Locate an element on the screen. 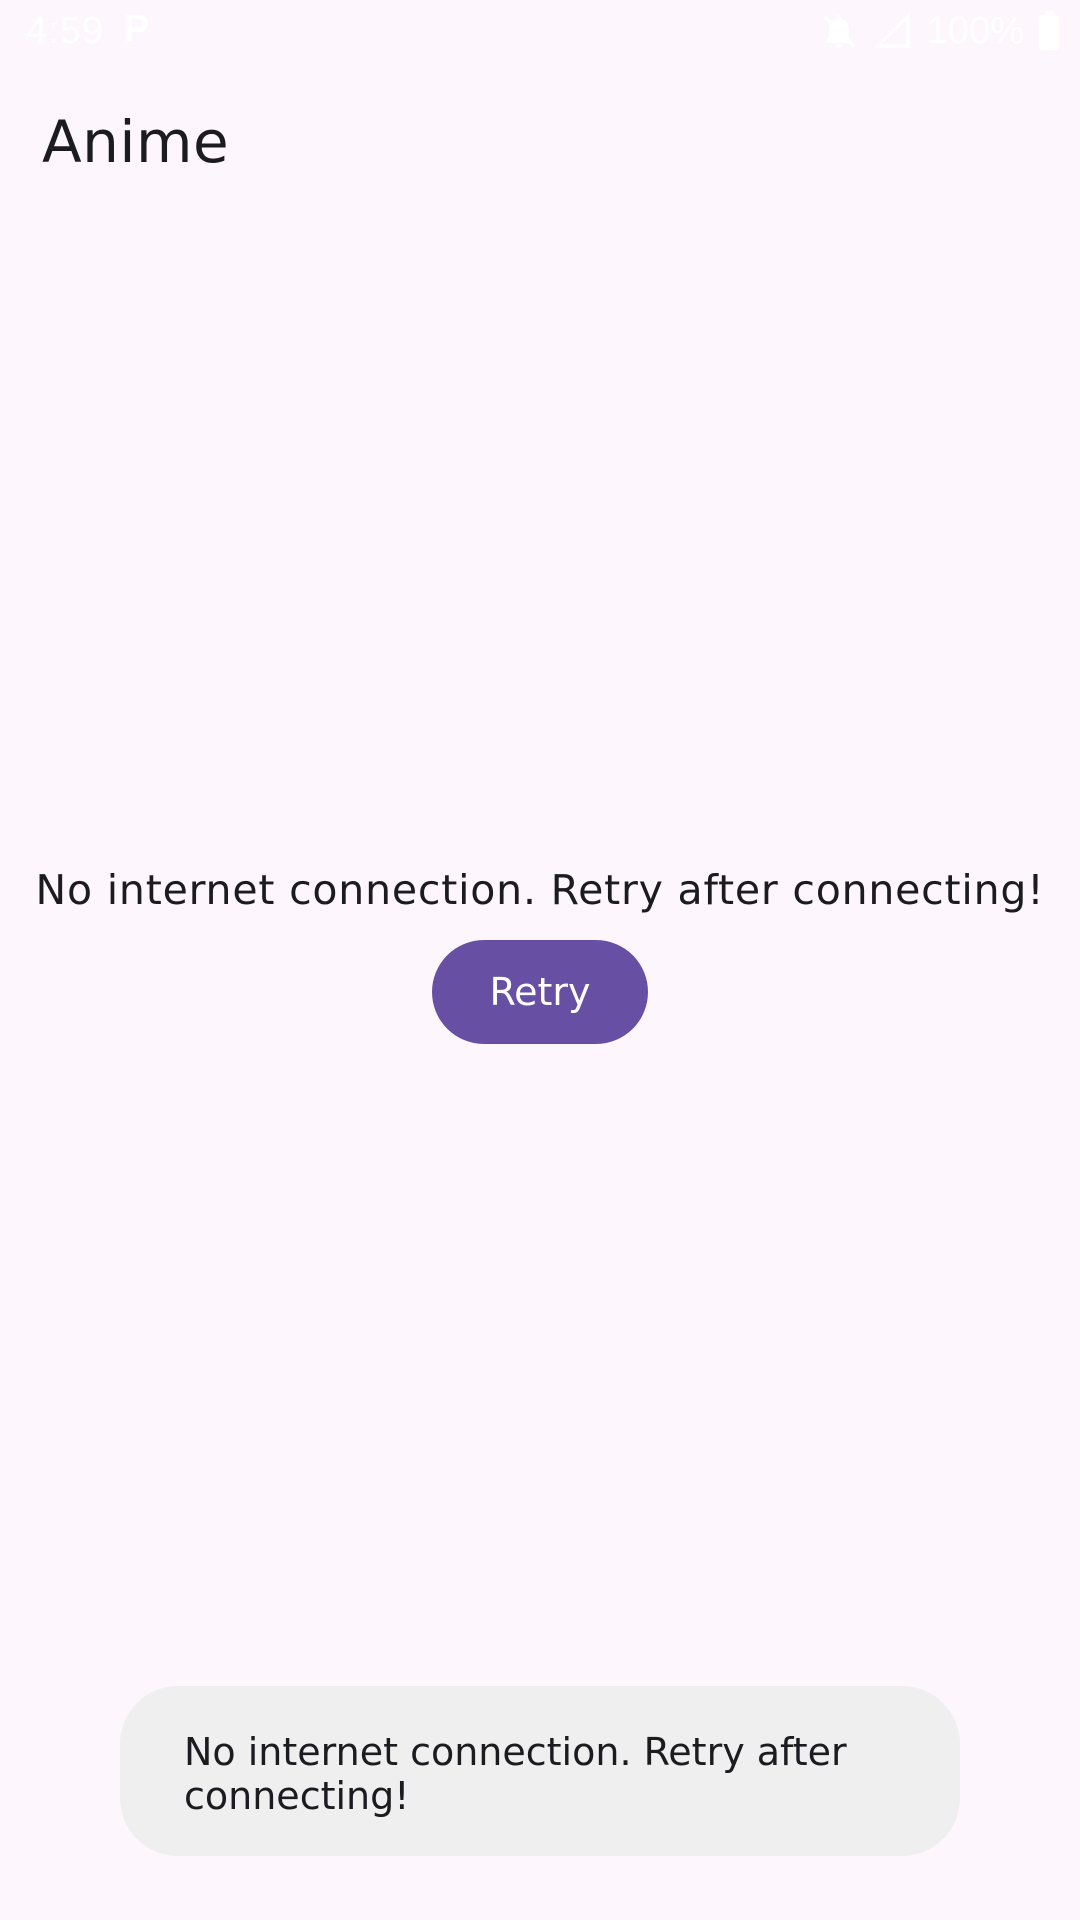 The width and height of the screenshot is (1080, 1920). status-icons: 100% is located at coordinates (939, 31).